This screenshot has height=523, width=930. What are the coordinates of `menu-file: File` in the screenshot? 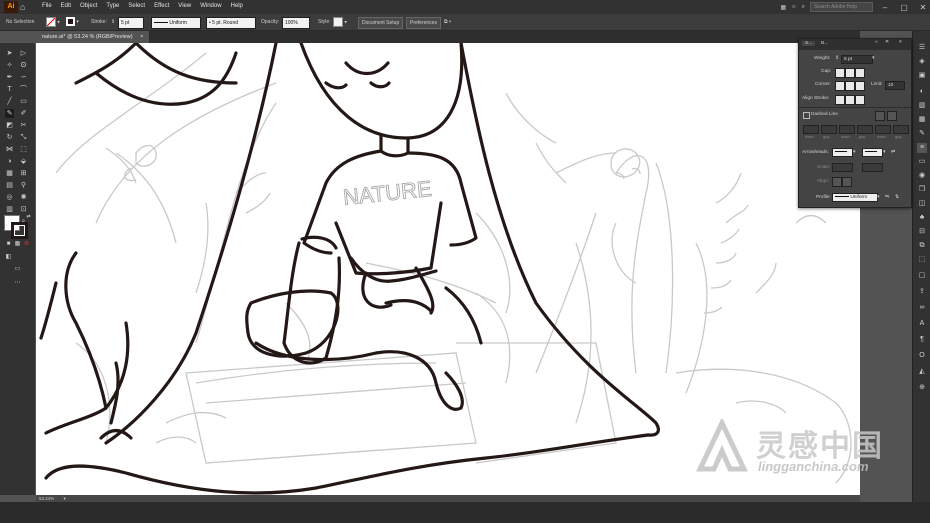 It's located at (47, 6).